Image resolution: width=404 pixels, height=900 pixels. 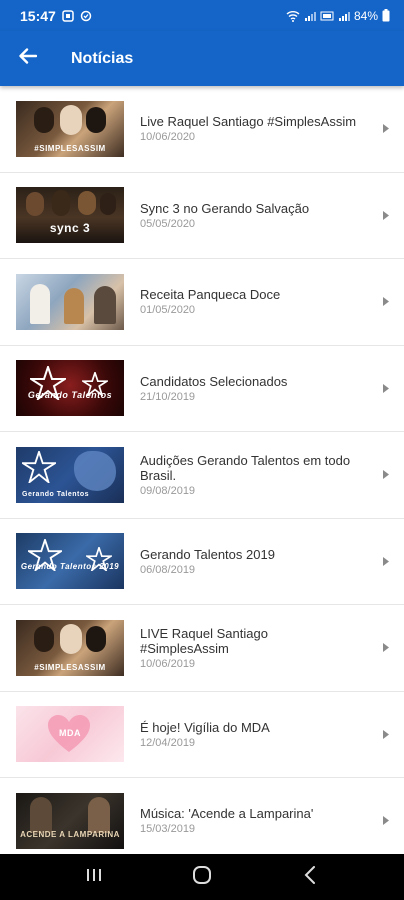 What do you see at coordinates (168, 490) in the screenshot?
I see `news-date: 09/08/2019` at bounding box center [168, 490].